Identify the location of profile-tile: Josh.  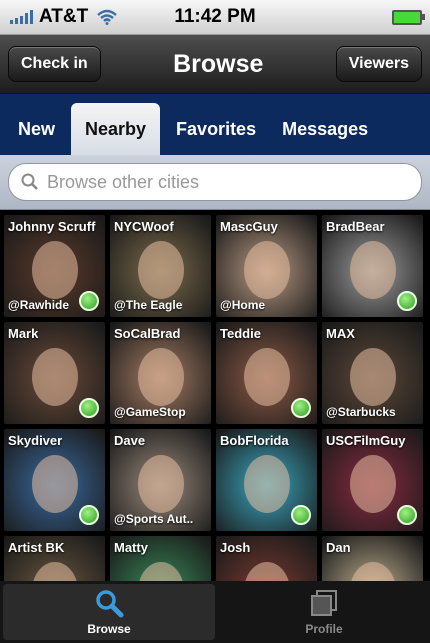
(266, 561).